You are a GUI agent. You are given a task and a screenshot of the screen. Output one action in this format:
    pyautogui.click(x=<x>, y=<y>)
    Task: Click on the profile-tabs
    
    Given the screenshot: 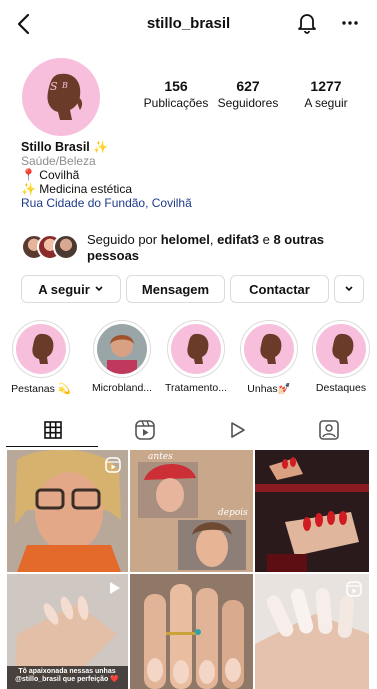 What is the action you would take?
    pyautogui.click(x=188, y=430)
    